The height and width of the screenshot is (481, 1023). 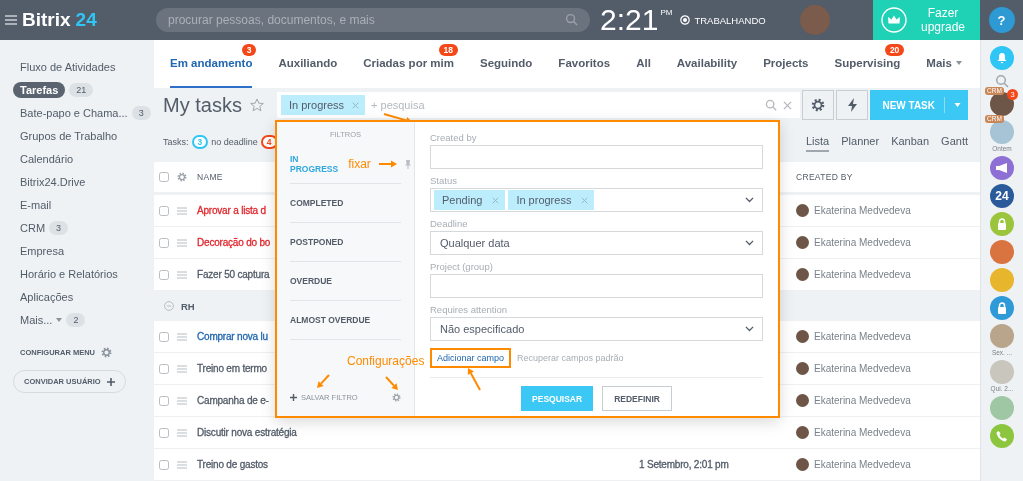 I want to click on count-badge: 21, so click(x=81, y=89).